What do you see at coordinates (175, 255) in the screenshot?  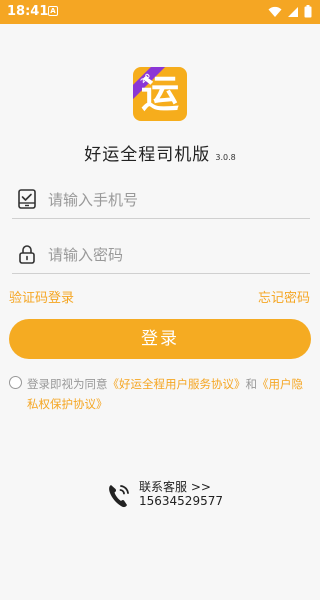 I see `password-input` at bounding box center [175, 255].